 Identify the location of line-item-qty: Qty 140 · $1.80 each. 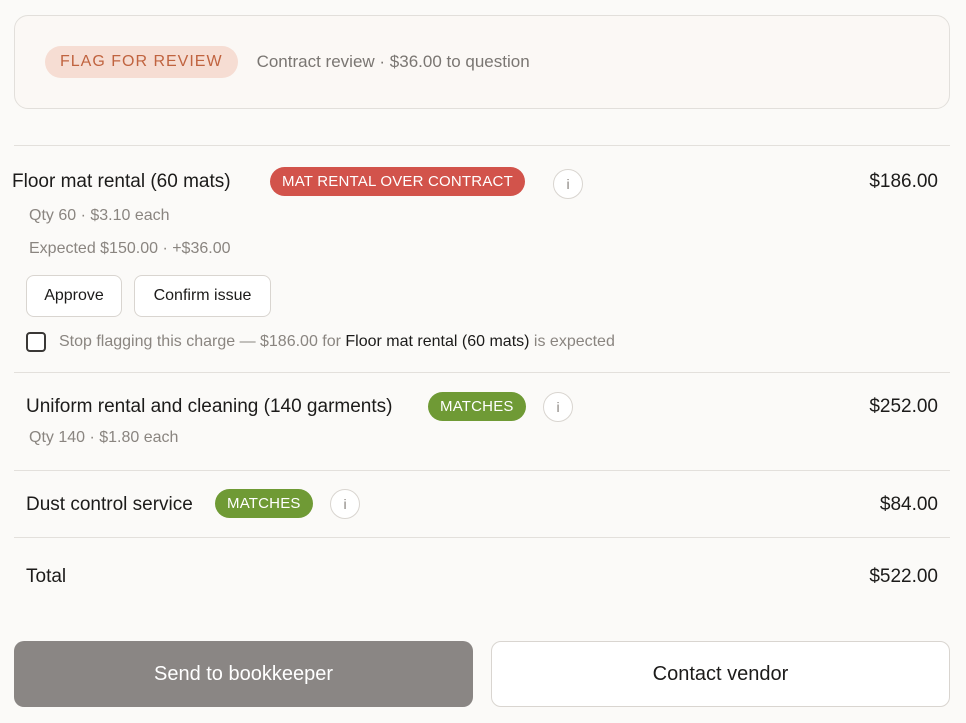
(104, 437).